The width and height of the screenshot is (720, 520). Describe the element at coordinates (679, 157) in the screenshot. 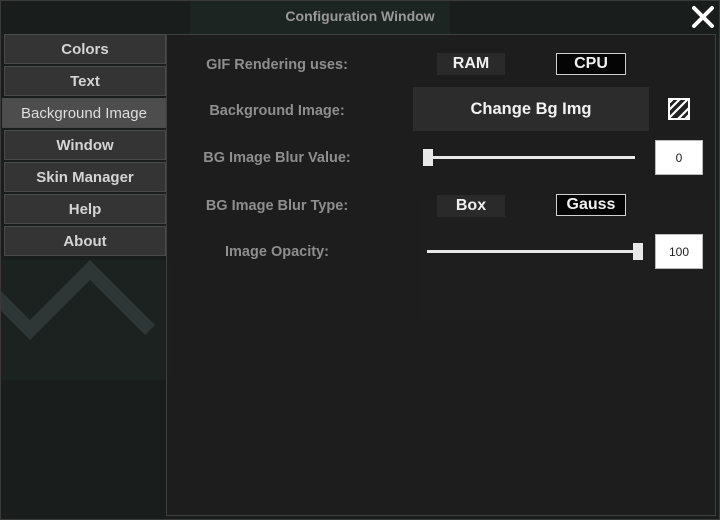

I see `blur-value-input: 0` at that location.